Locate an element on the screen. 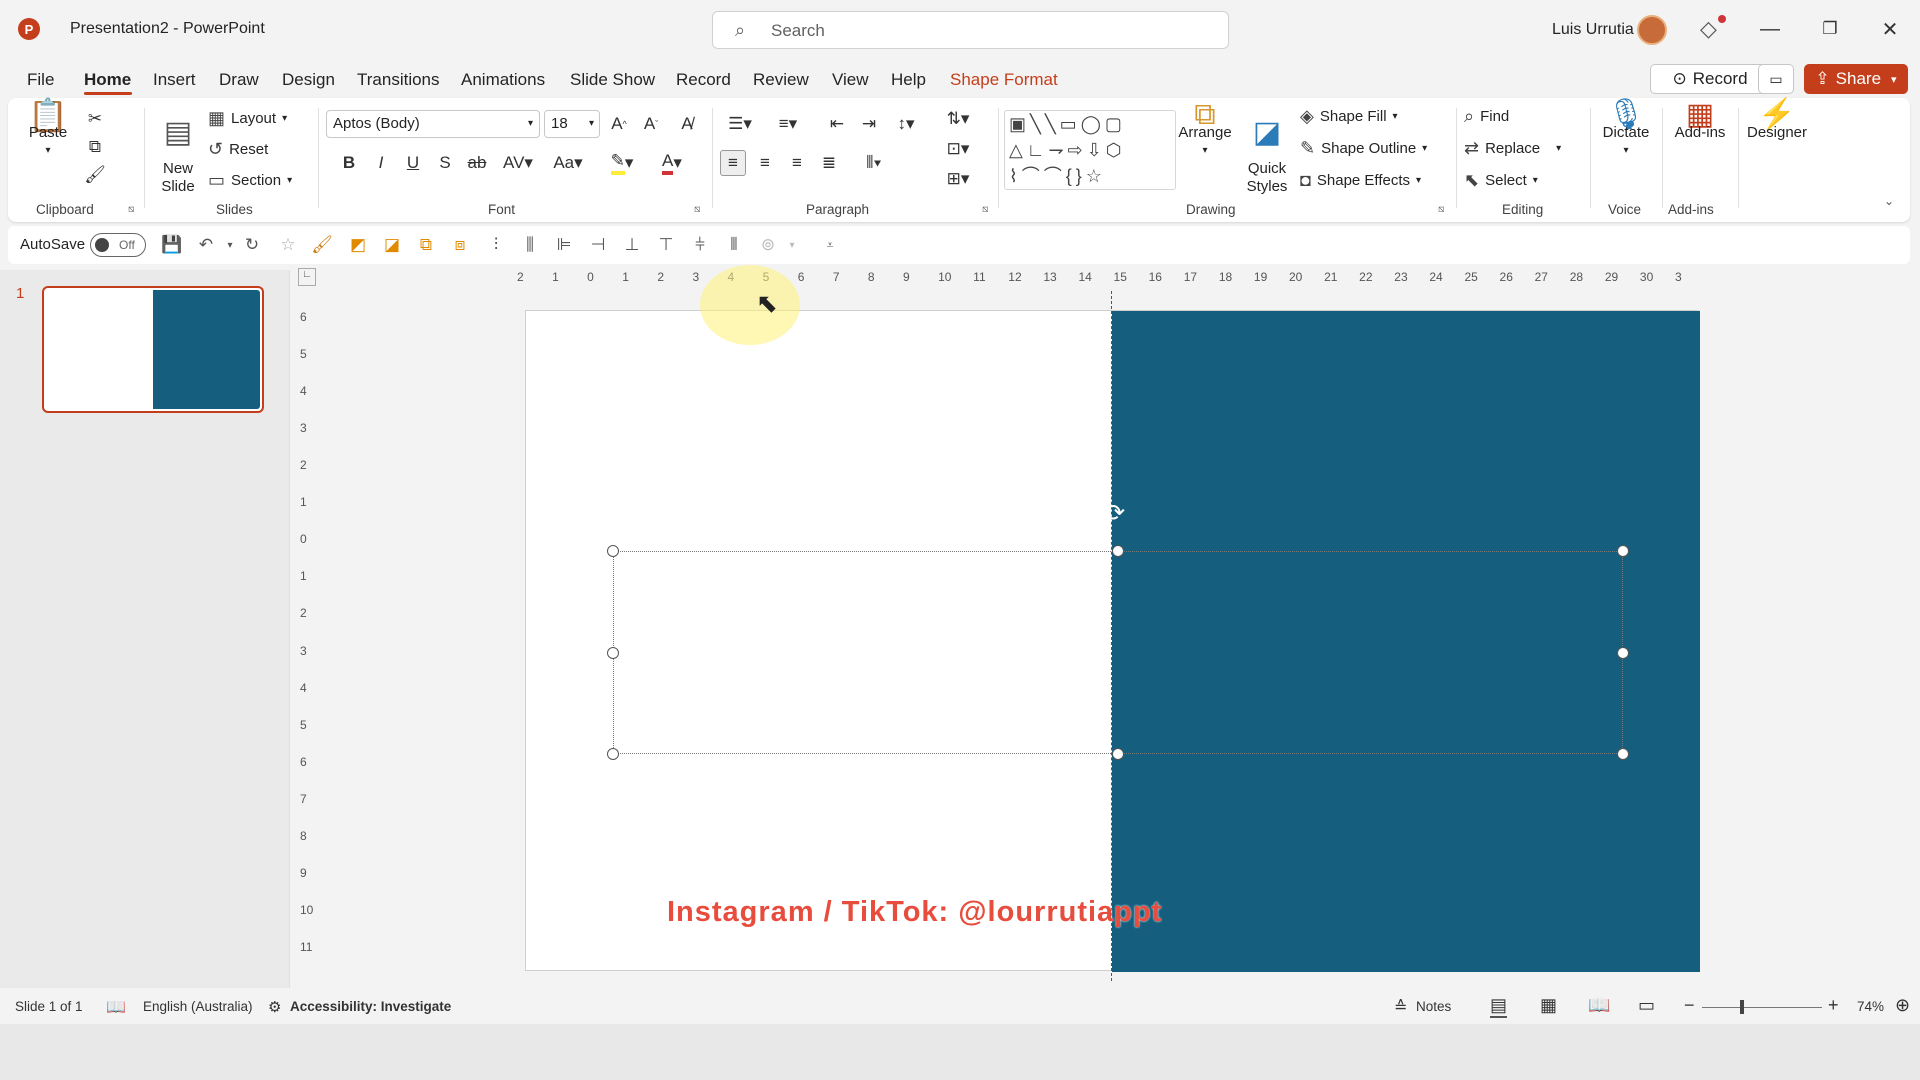 This screenshot has width=1920, height=1080. bring-forward-icon: ◩ is located at coordinates (358, 245).